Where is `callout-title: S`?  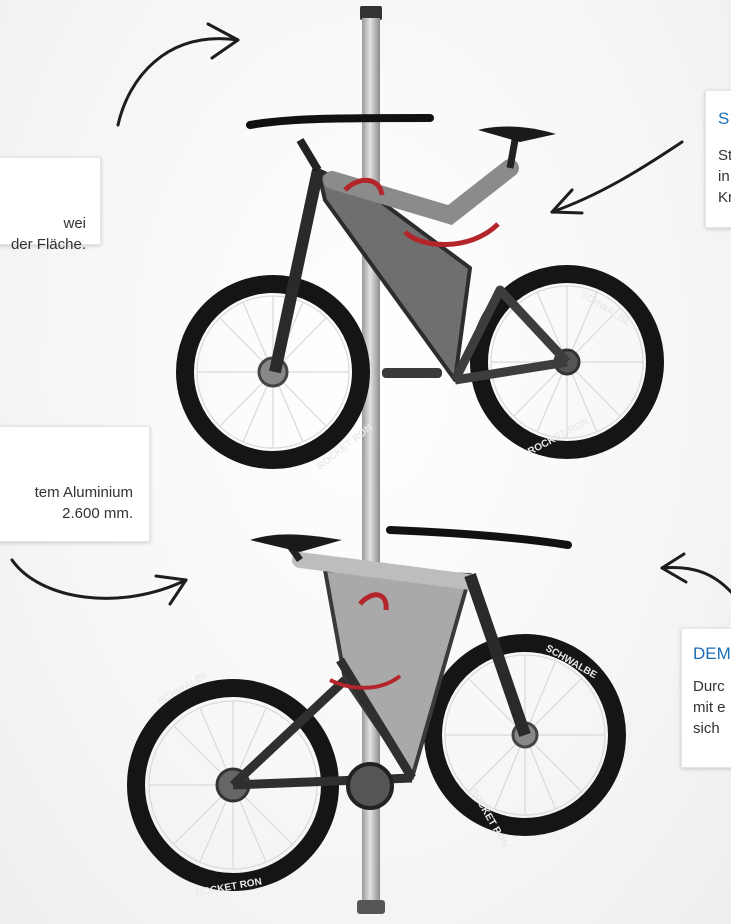 callout-title: S is located at coordinates (724, 118).